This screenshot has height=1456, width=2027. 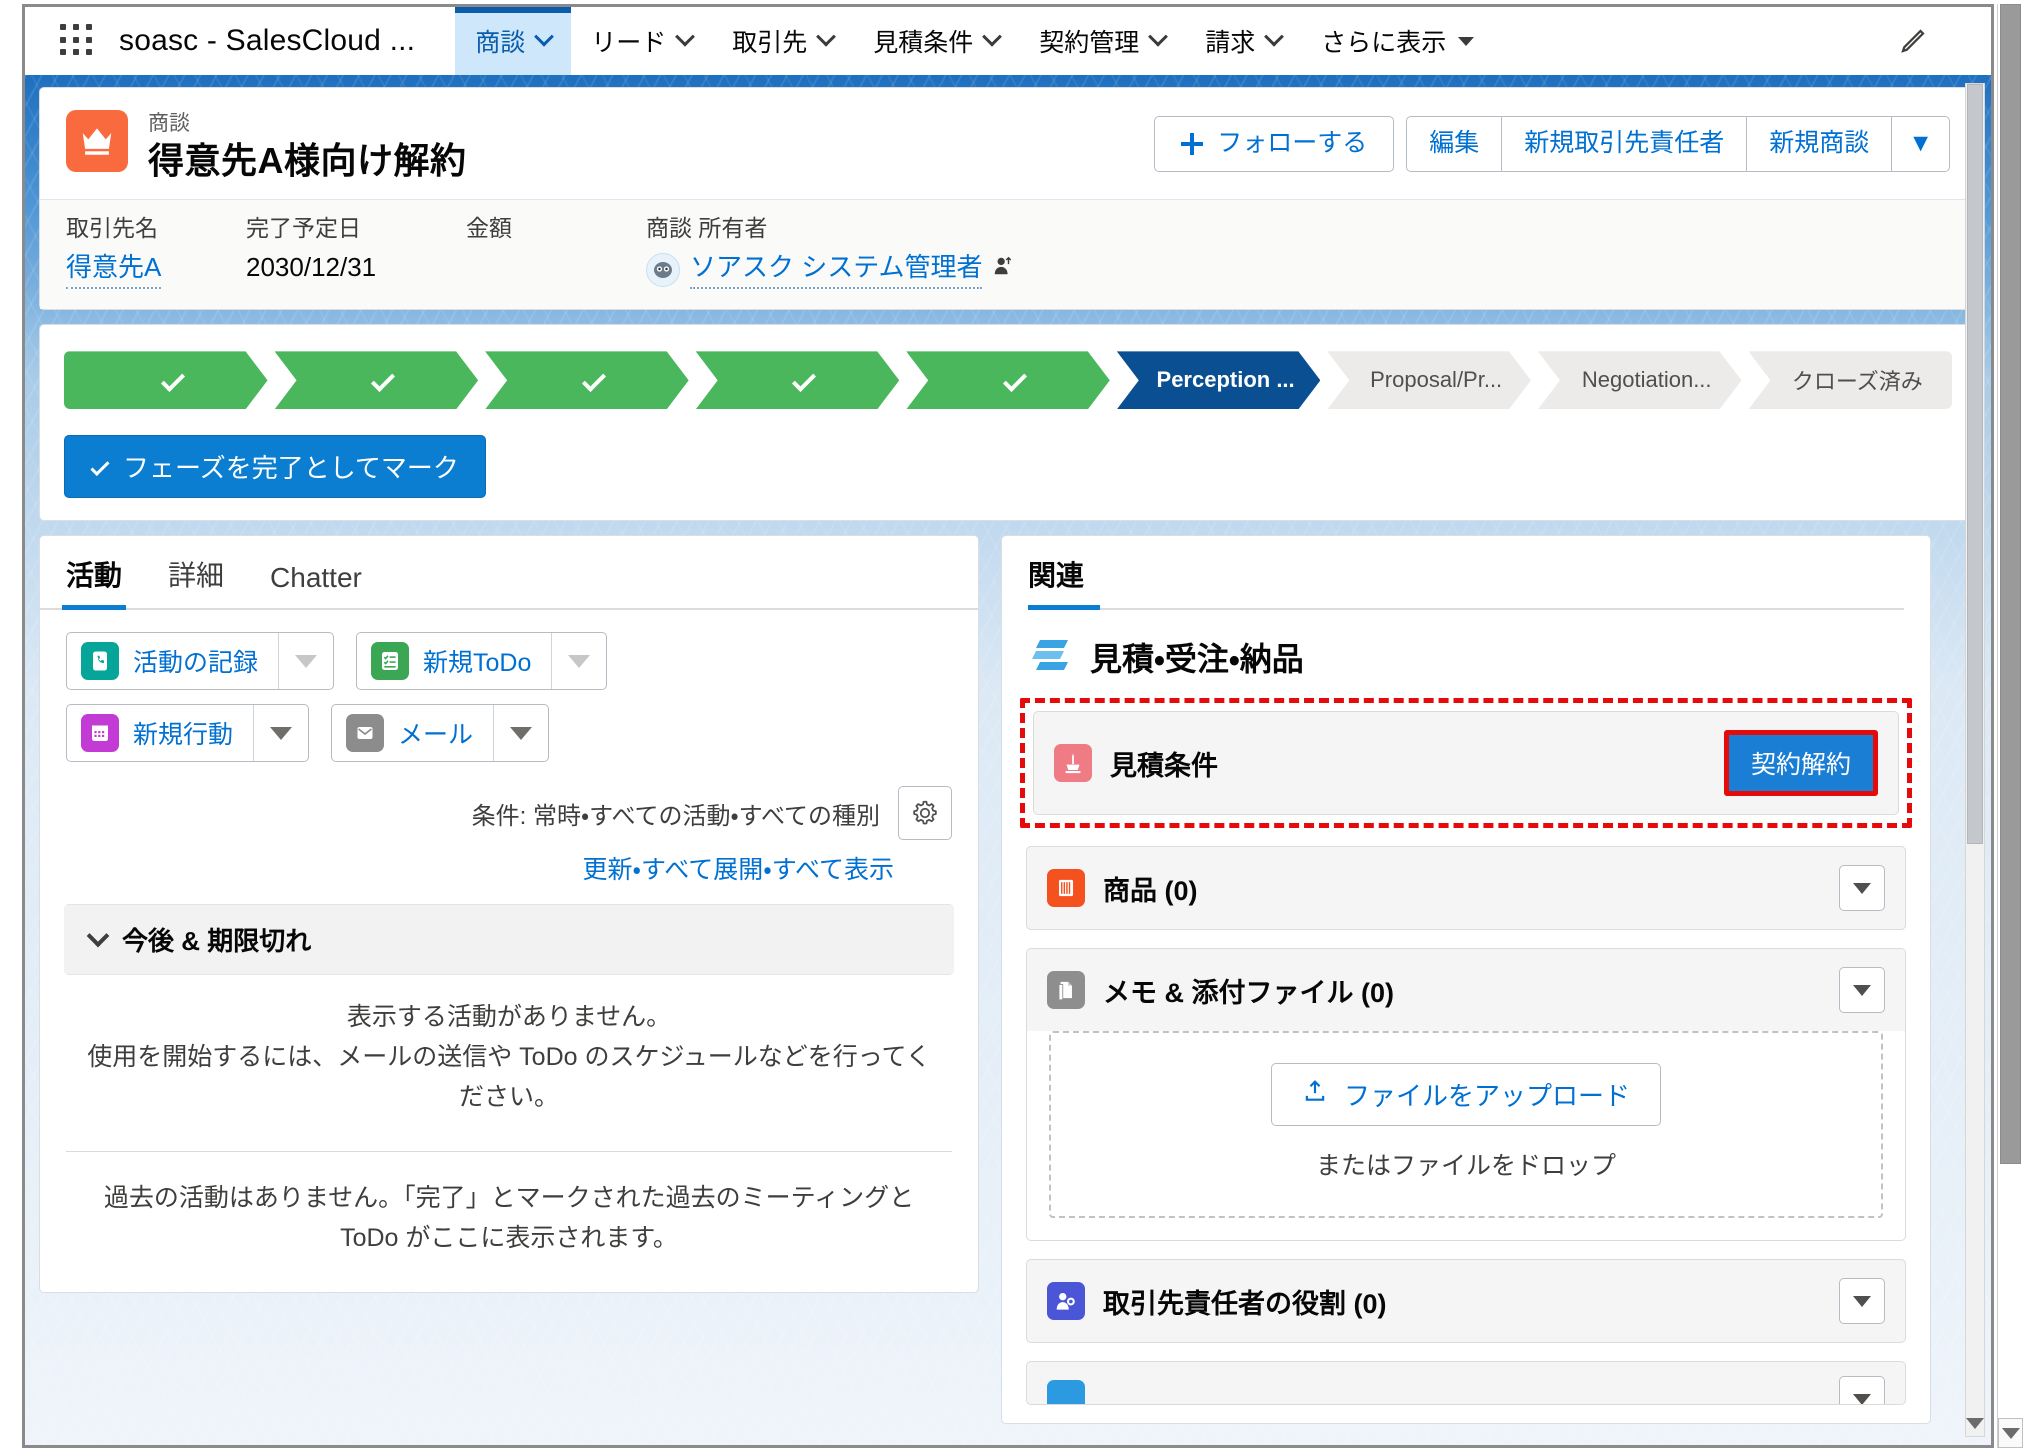 I want to click on record-action-button-group: 編集 新規取引先責任者 新規商談 ▼, so click(x=1678, y=144).